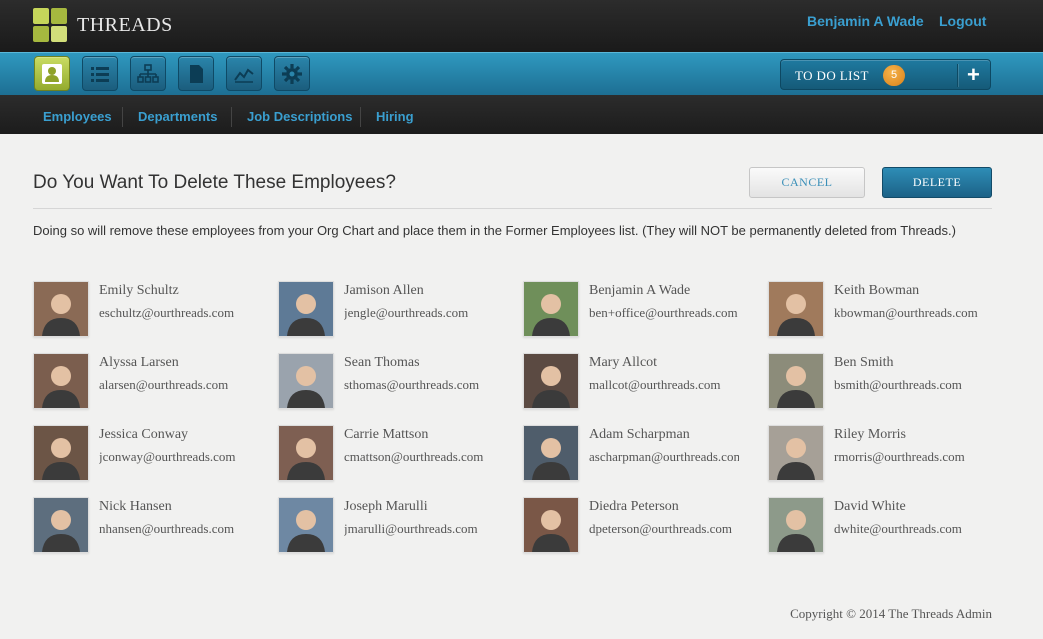 This screenshot has width=1043, height=639. I want to click on employee-card: Joseph Marulli jmarulli@ourthreads.com, so click(398, 527).